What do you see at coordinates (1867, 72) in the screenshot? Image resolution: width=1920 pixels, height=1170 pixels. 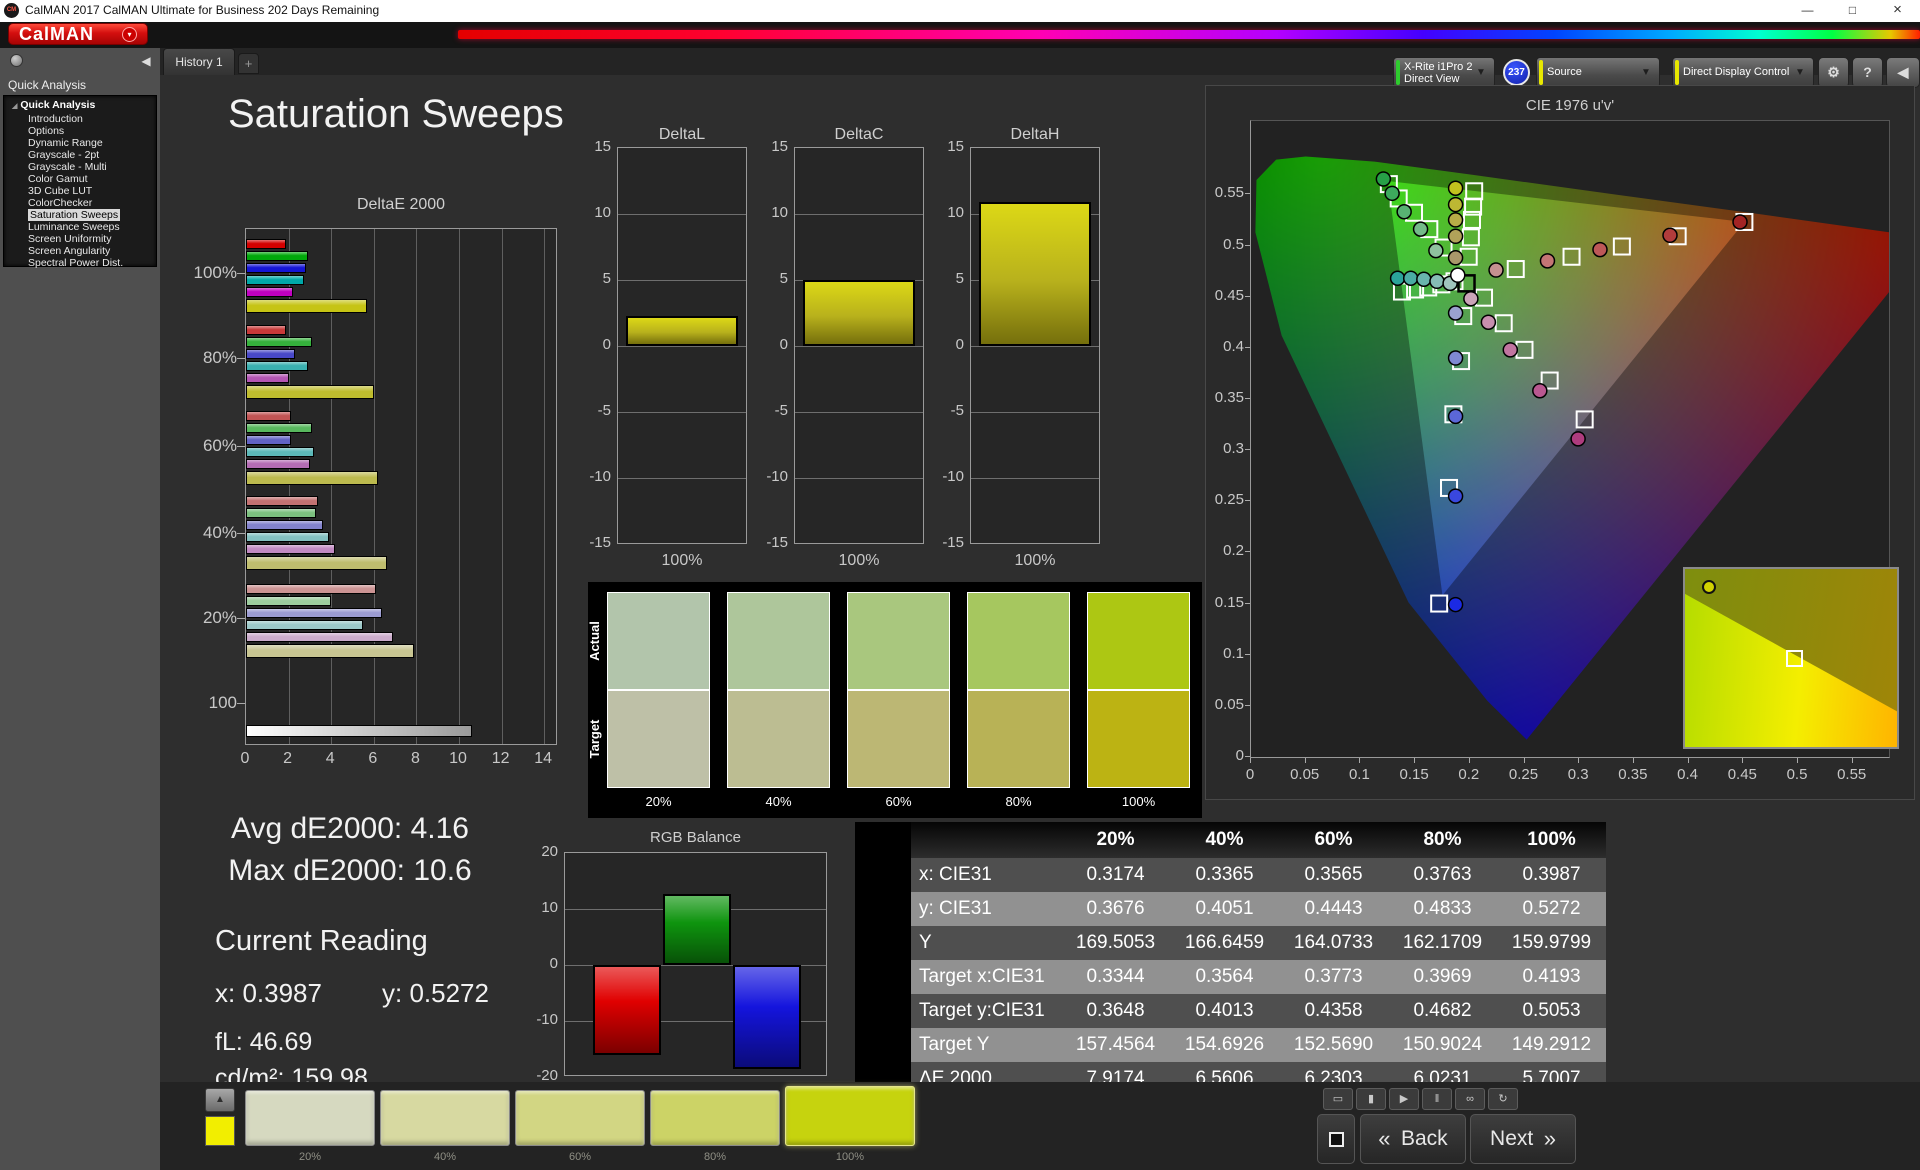 I see `help-icon: ?` at bounding box center [1867, 72].